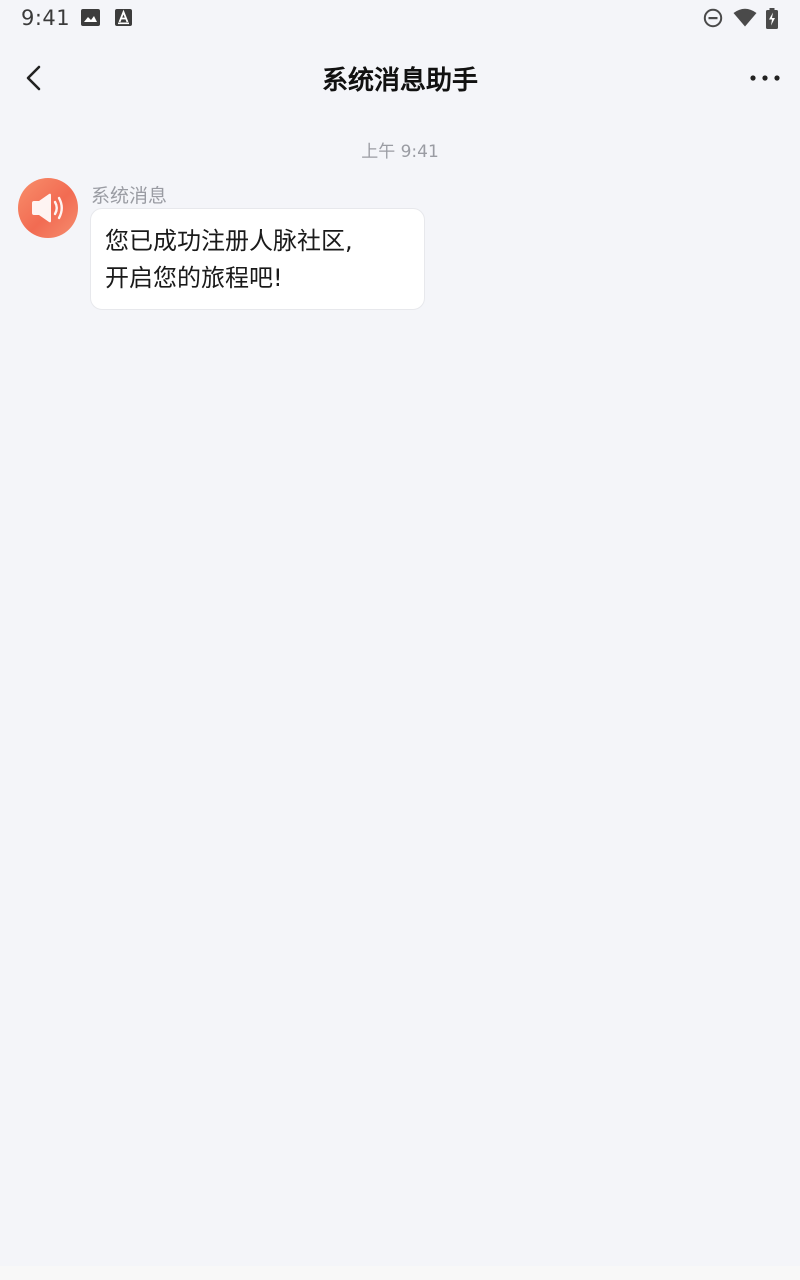  I want to click on wifi-icon, so click(745, 17).